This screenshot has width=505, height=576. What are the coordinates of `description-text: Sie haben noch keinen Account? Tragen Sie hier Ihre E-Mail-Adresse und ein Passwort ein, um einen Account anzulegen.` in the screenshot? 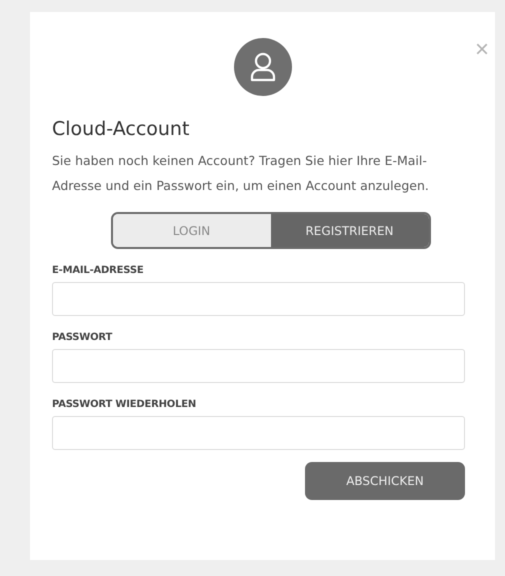 It's located at (241, 173).